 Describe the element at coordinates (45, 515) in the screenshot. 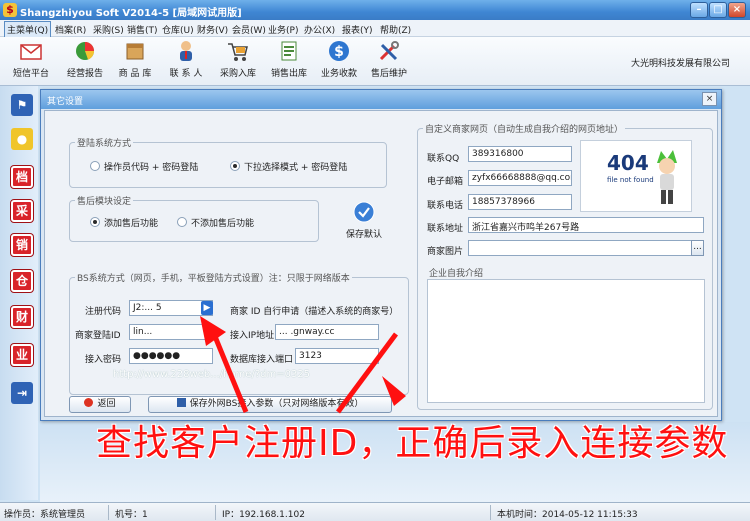

I see `status-operator: 操作员：系统管理员` at that location.